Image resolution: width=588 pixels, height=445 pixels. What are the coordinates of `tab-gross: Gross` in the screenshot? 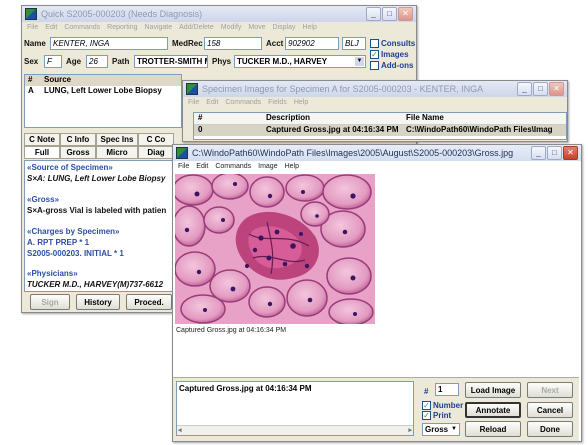 It's located at (78, 152).